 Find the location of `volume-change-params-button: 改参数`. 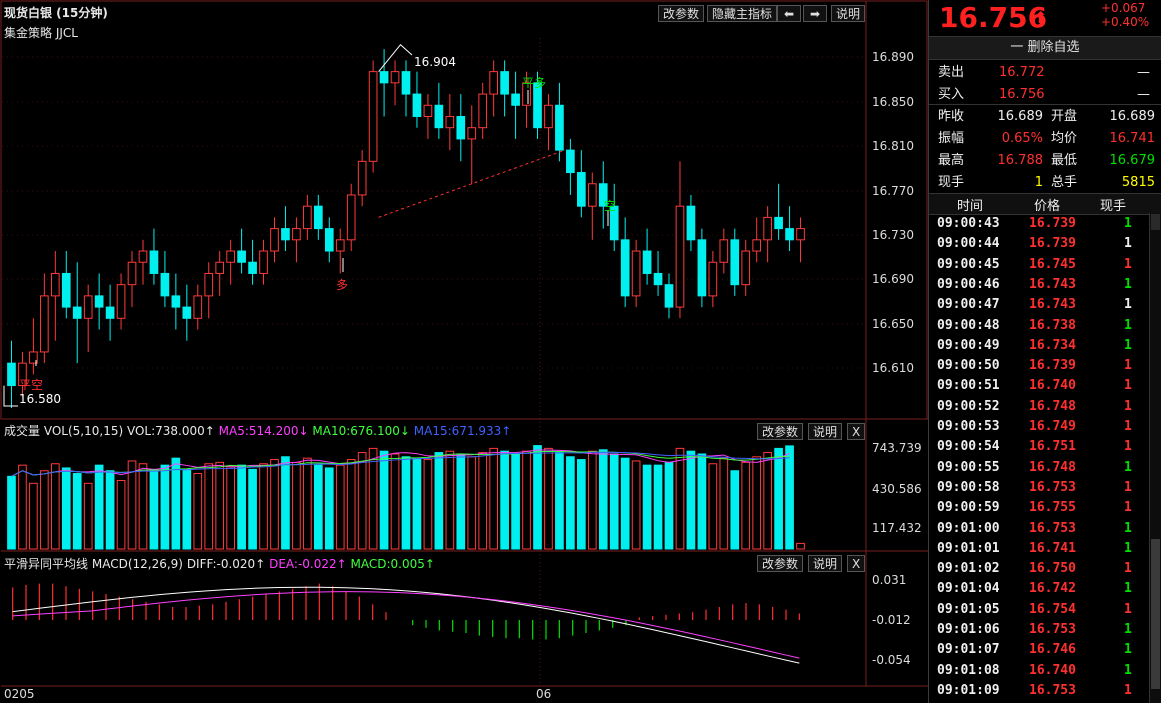

volume-change-params-button: 改参数 is located at coordinates (780, 431).